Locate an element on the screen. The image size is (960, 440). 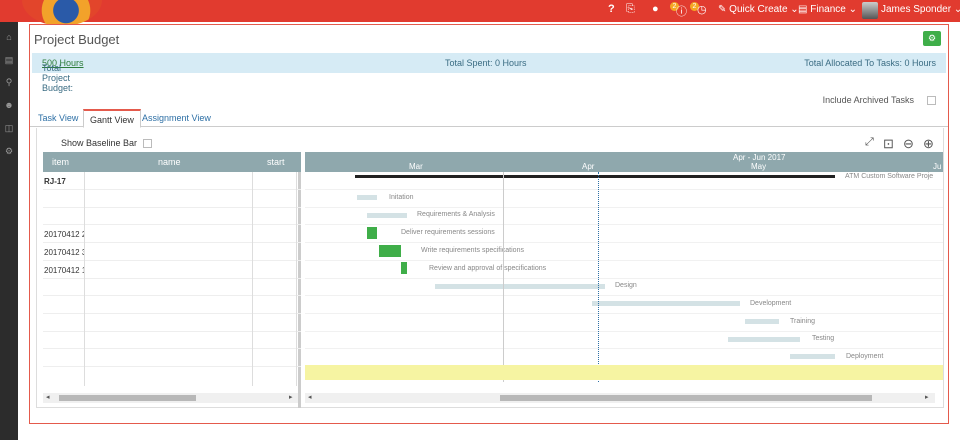
view-tabs: Task View Gantt View Assignment View is located at coordinates (489, 118).